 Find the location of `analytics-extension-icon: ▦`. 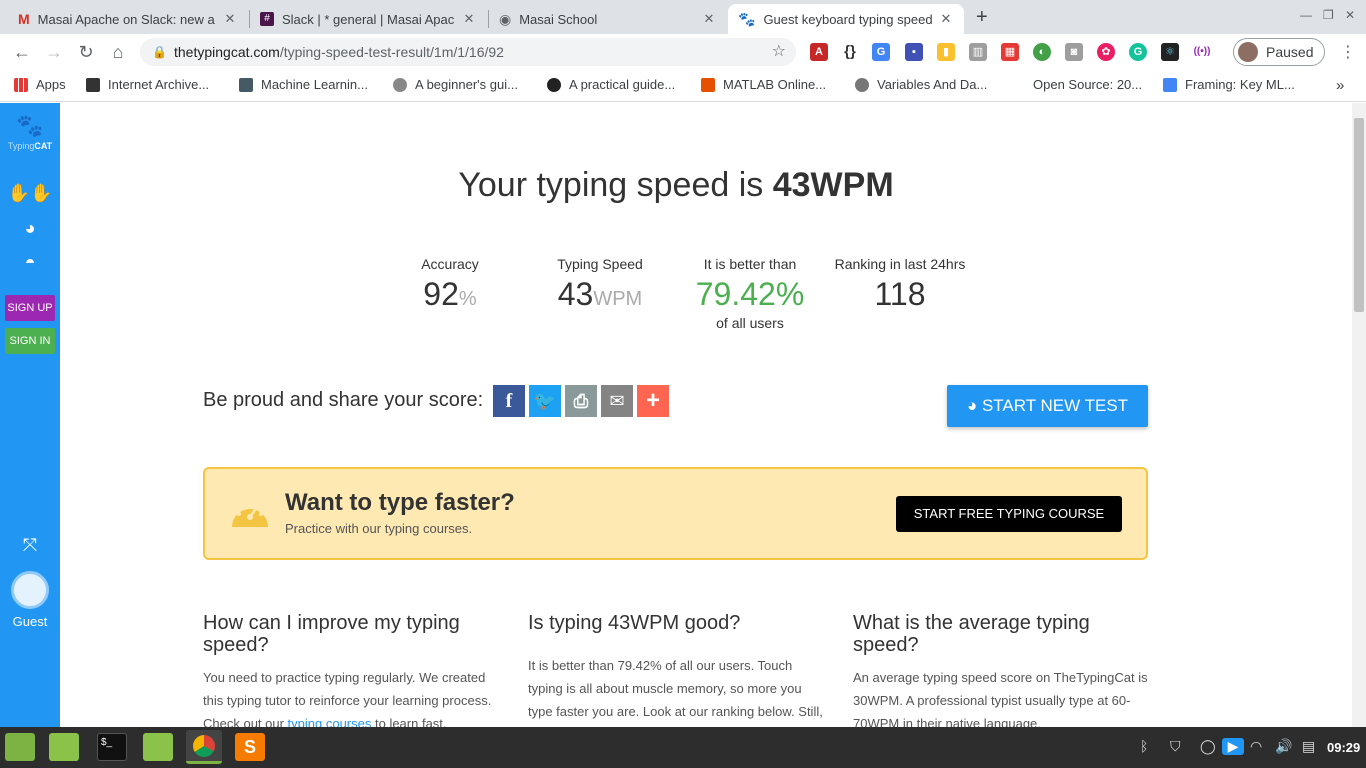

analytics-extension-icon: ▦ is located at coordinates (1010, 52).